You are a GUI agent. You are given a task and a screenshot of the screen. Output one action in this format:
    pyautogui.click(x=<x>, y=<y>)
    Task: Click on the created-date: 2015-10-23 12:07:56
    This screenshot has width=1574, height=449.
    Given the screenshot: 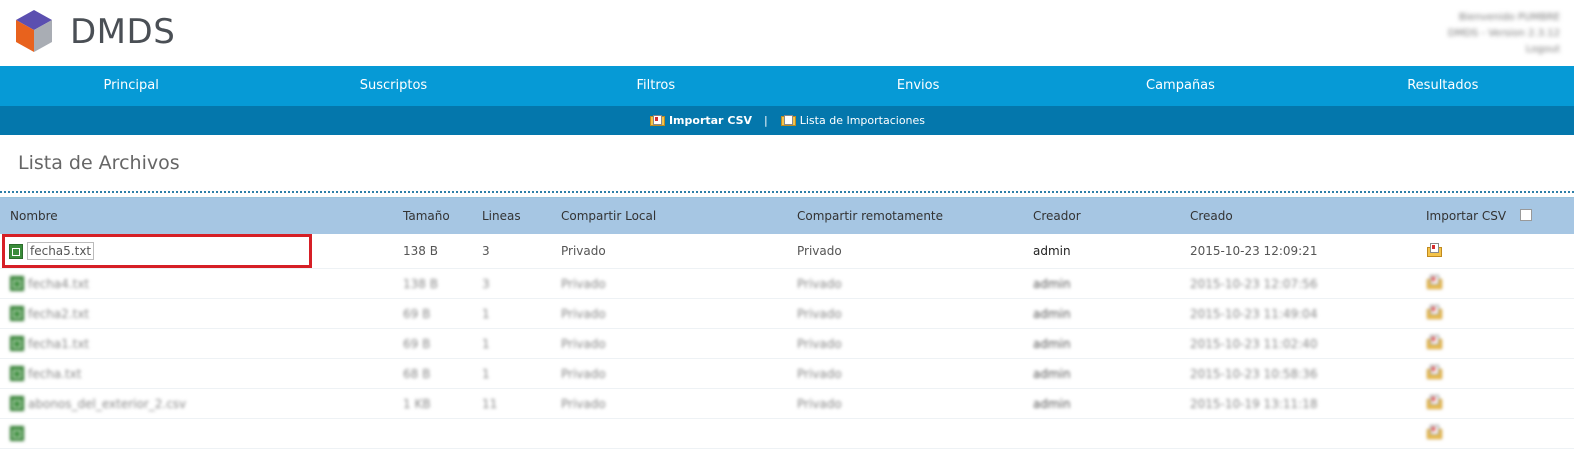 What is the action you would take?
    pyautogui.click(x=1298, y=283)
    